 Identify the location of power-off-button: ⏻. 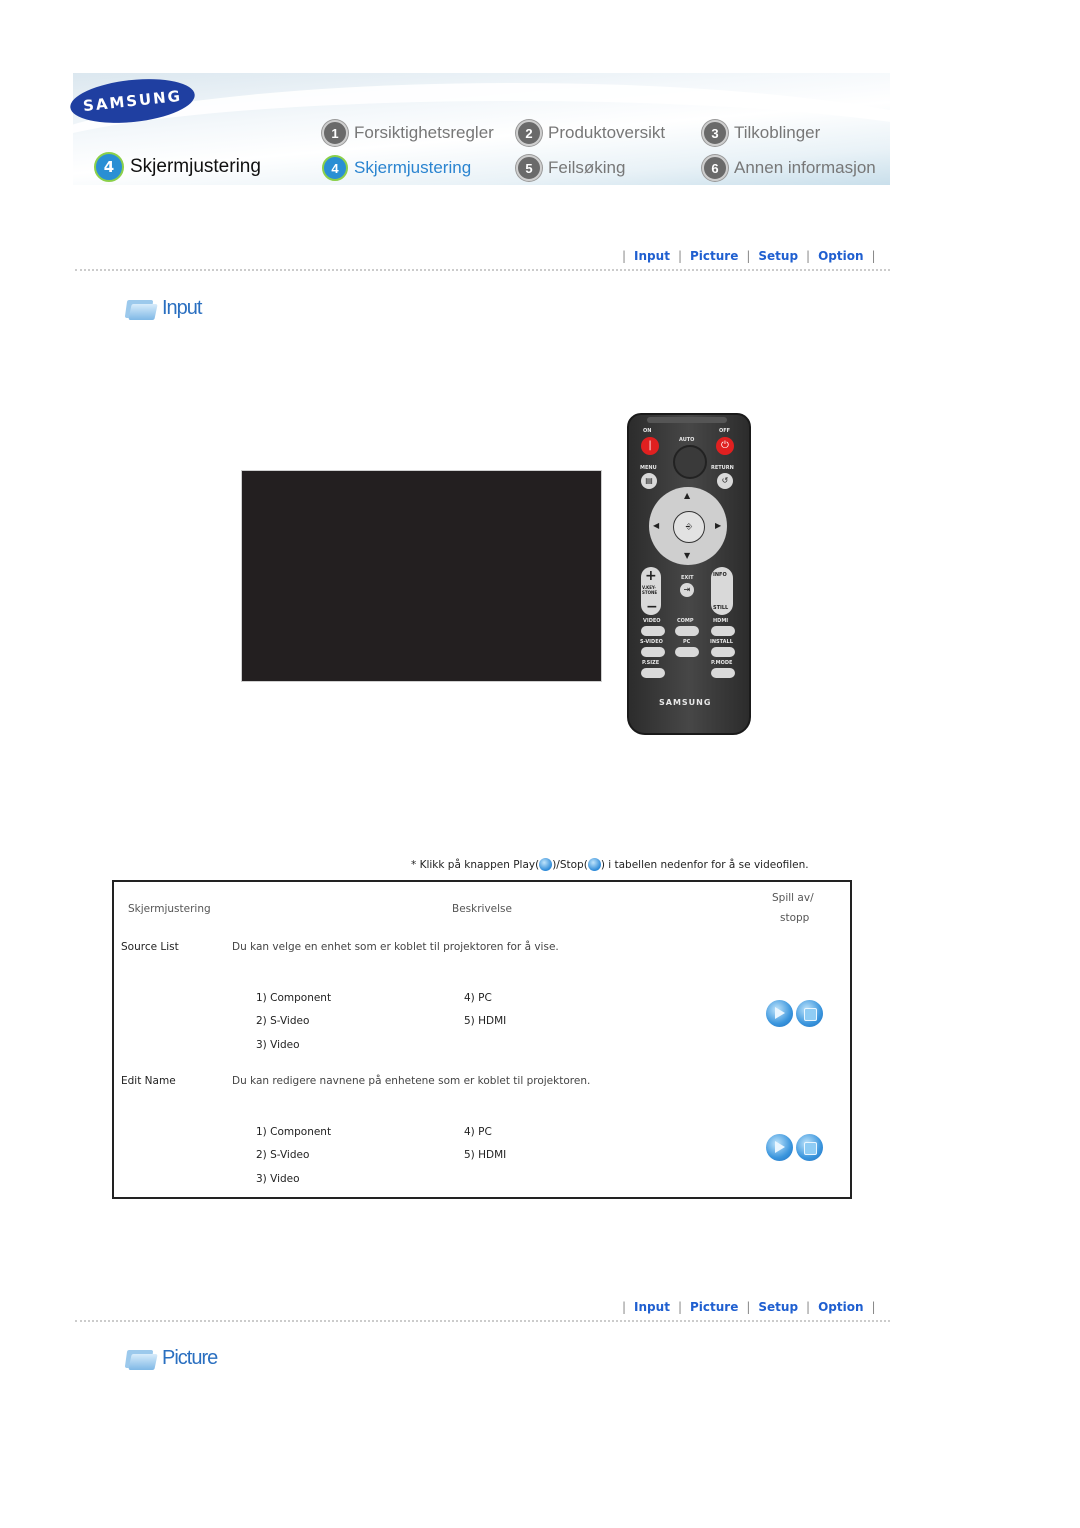
(725, 446).